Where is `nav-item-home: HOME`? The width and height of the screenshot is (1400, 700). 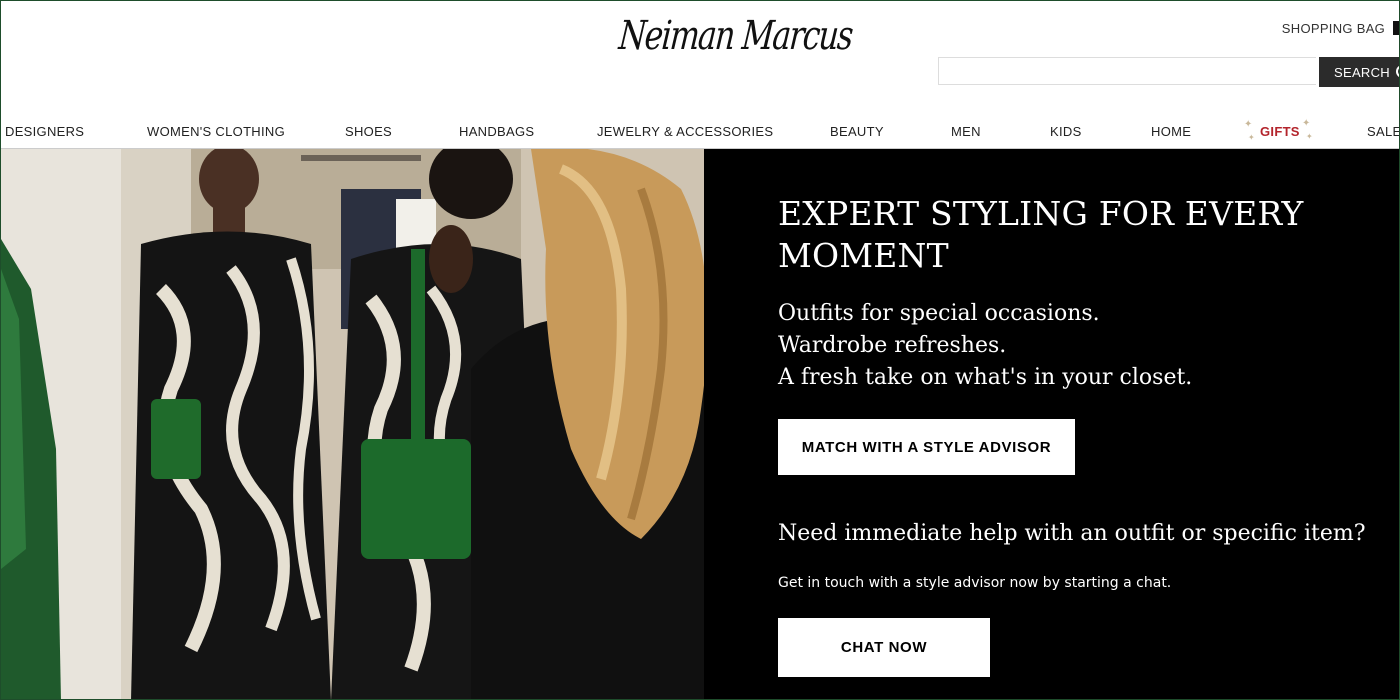
nav-item-home: HOME is located at coordinates (1171, 131).